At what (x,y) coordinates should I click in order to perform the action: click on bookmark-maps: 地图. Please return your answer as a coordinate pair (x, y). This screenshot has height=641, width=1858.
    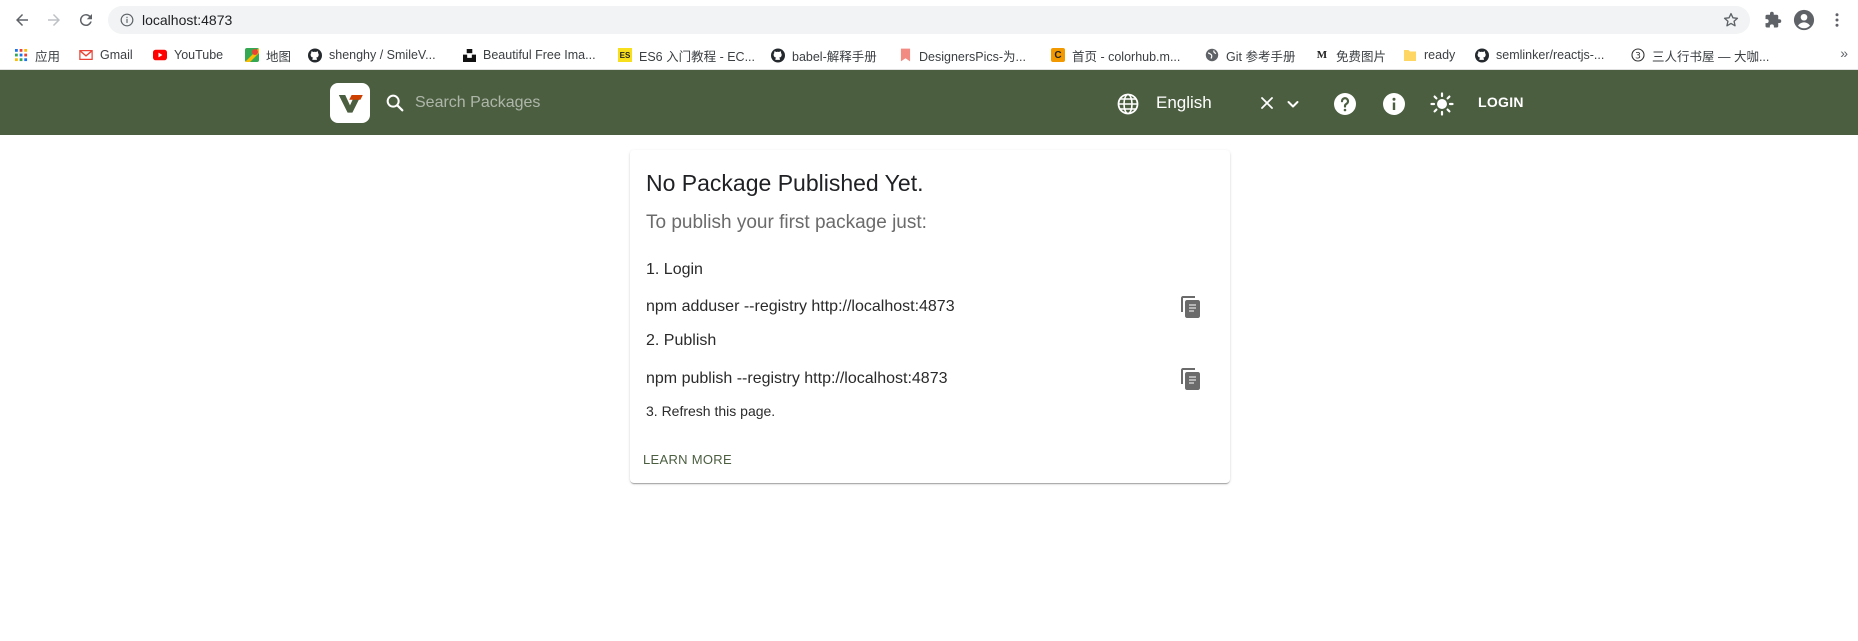
    Looking at the image, I should click on (268, 55).